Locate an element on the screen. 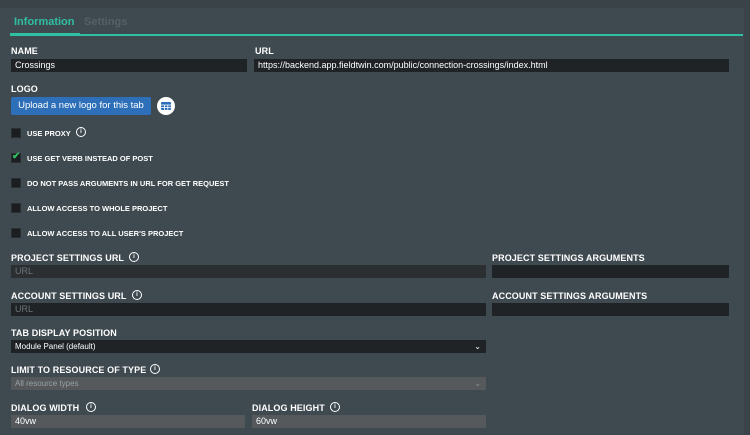 This screenshot has height=435, width=750. use-get-verb-checkbox: ✔ is located at coordinates (16, 157).